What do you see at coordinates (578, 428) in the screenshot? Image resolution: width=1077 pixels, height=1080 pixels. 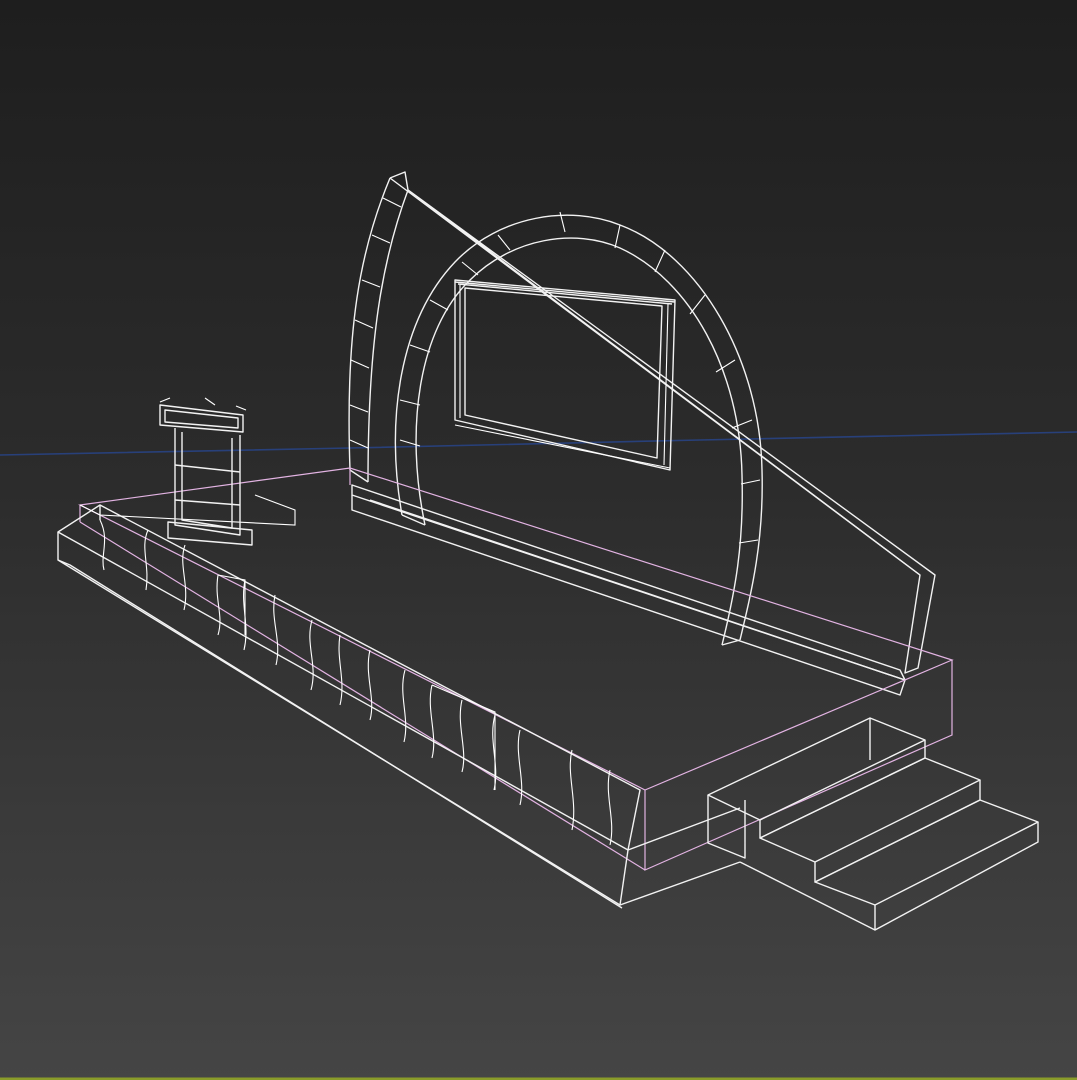 I see `ring-arch` at bounding box center [578, 428].